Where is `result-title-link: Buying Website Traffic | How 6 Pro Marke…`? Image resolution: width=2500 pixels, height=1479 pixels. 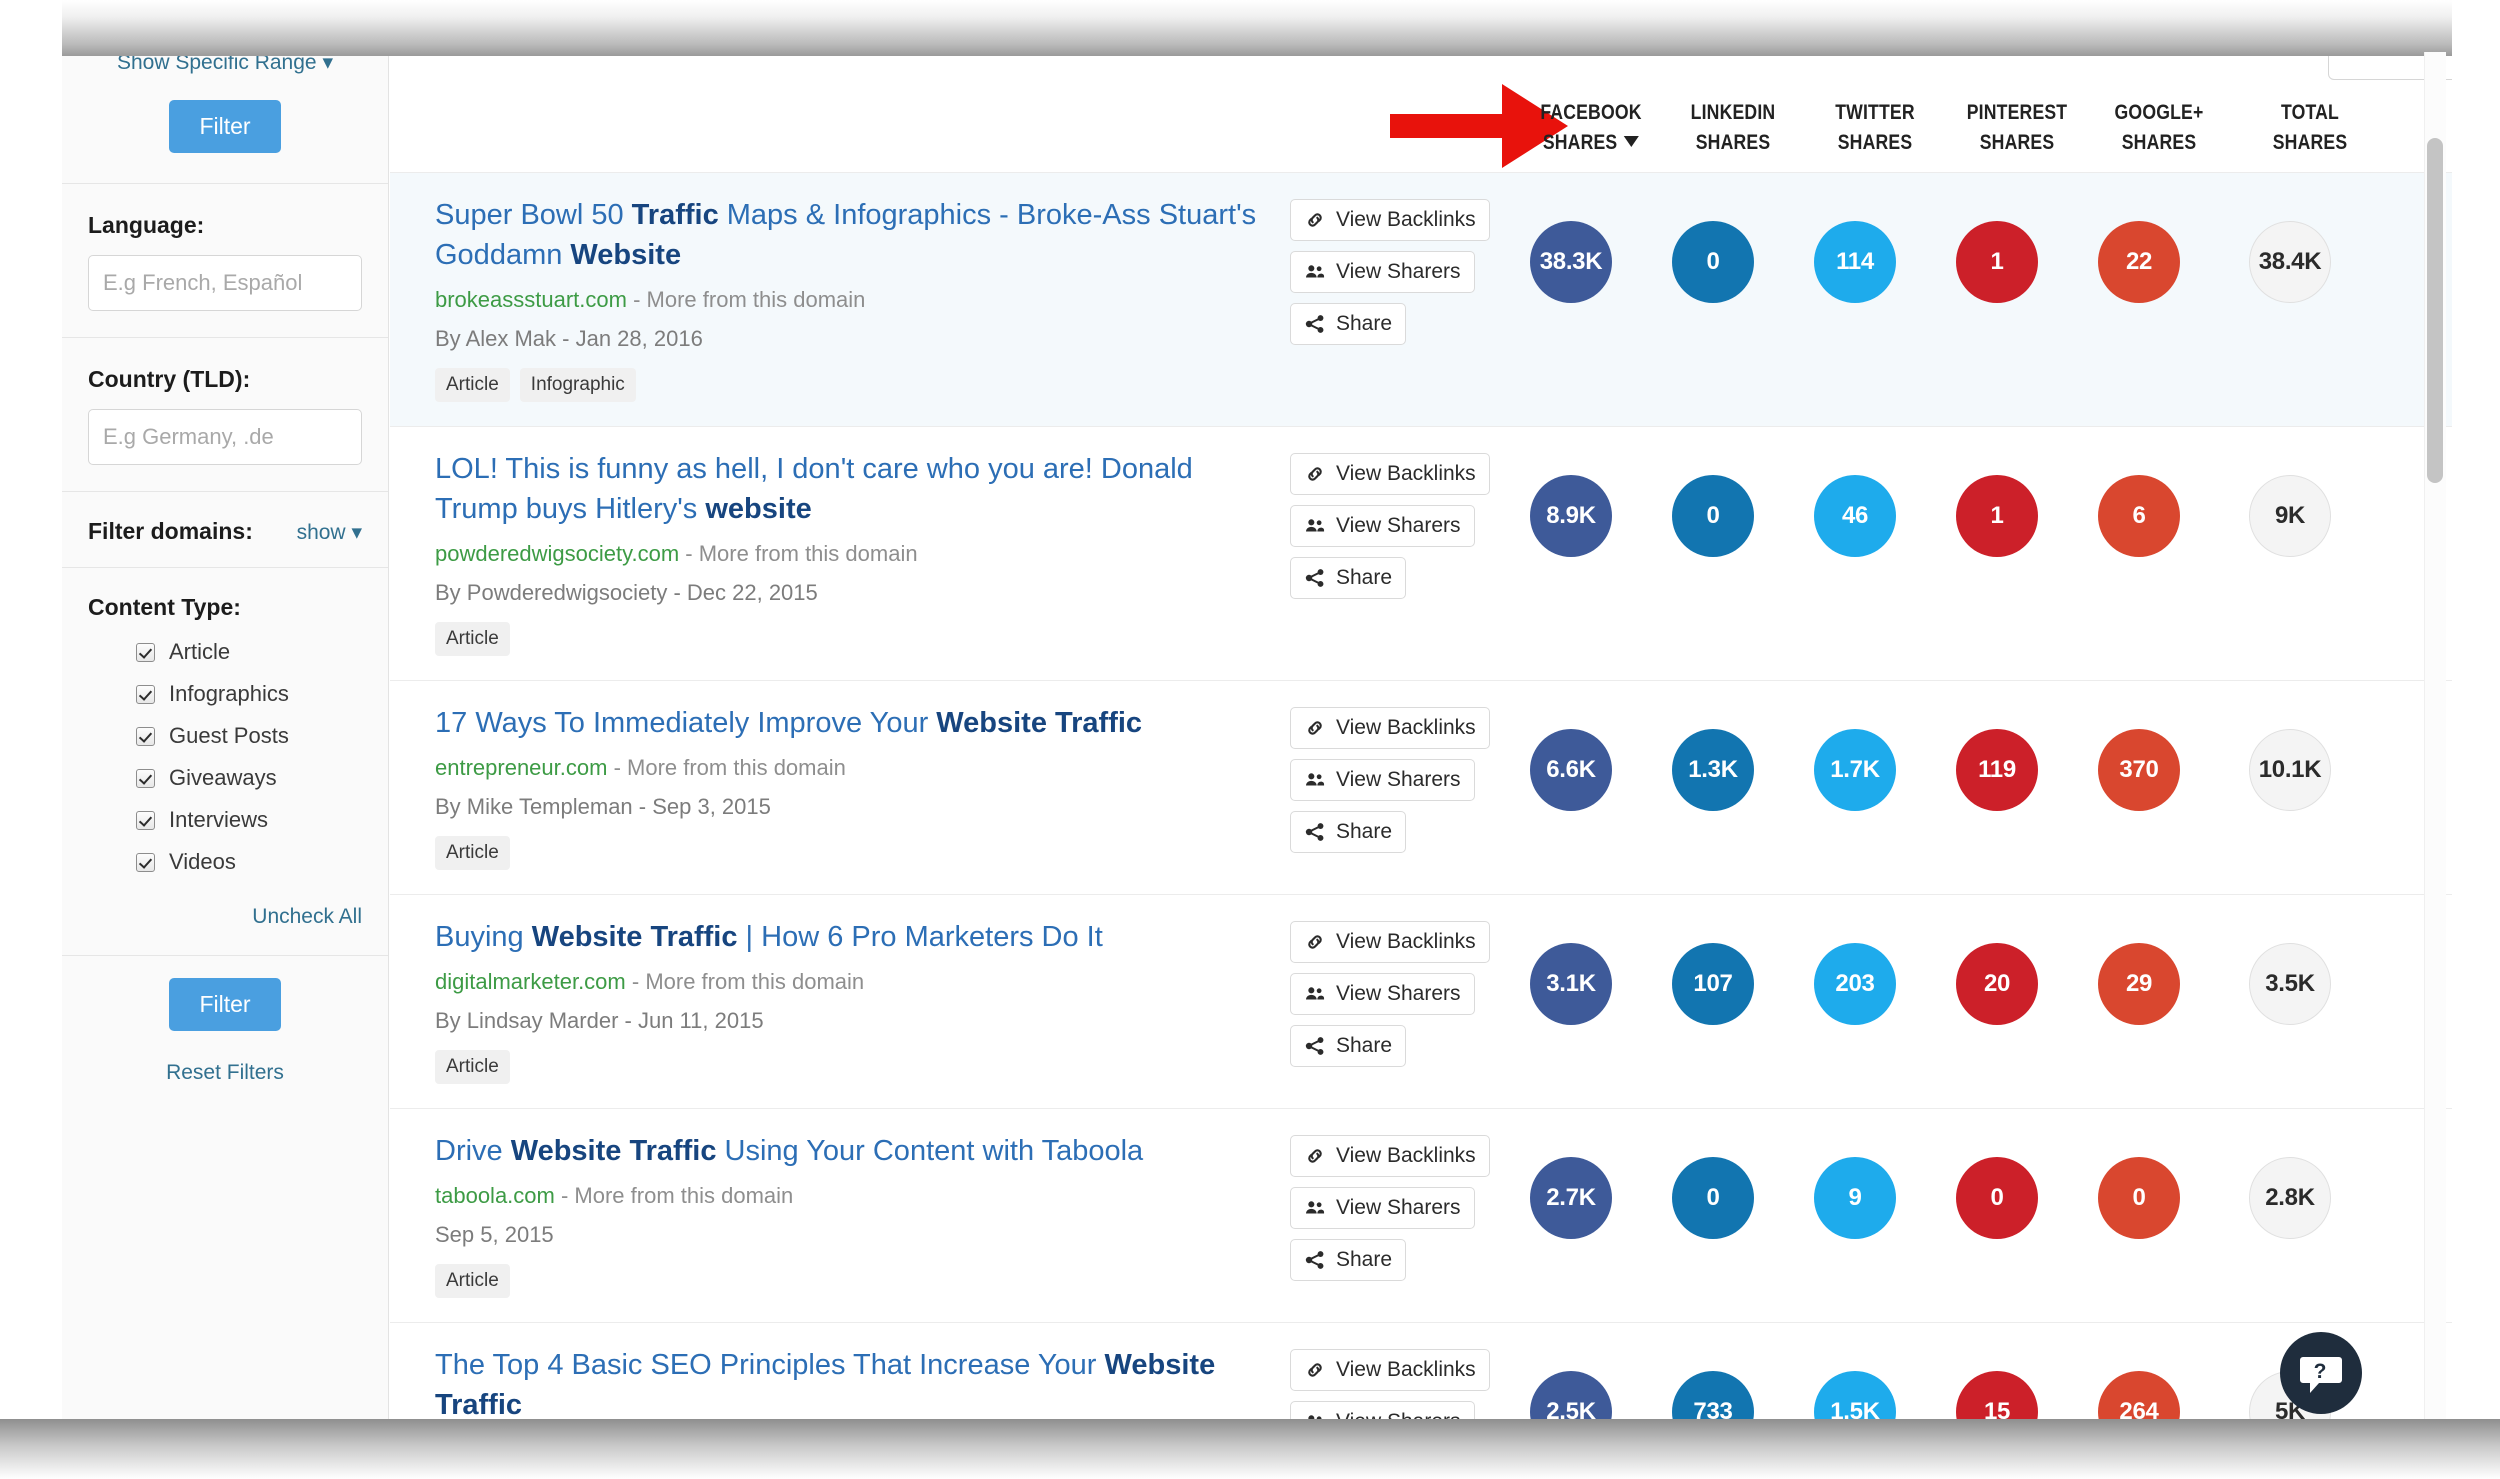
result-title-link: Buying Website Traffic | How 6 Pro Marke… is located at coordinates (852, 937).